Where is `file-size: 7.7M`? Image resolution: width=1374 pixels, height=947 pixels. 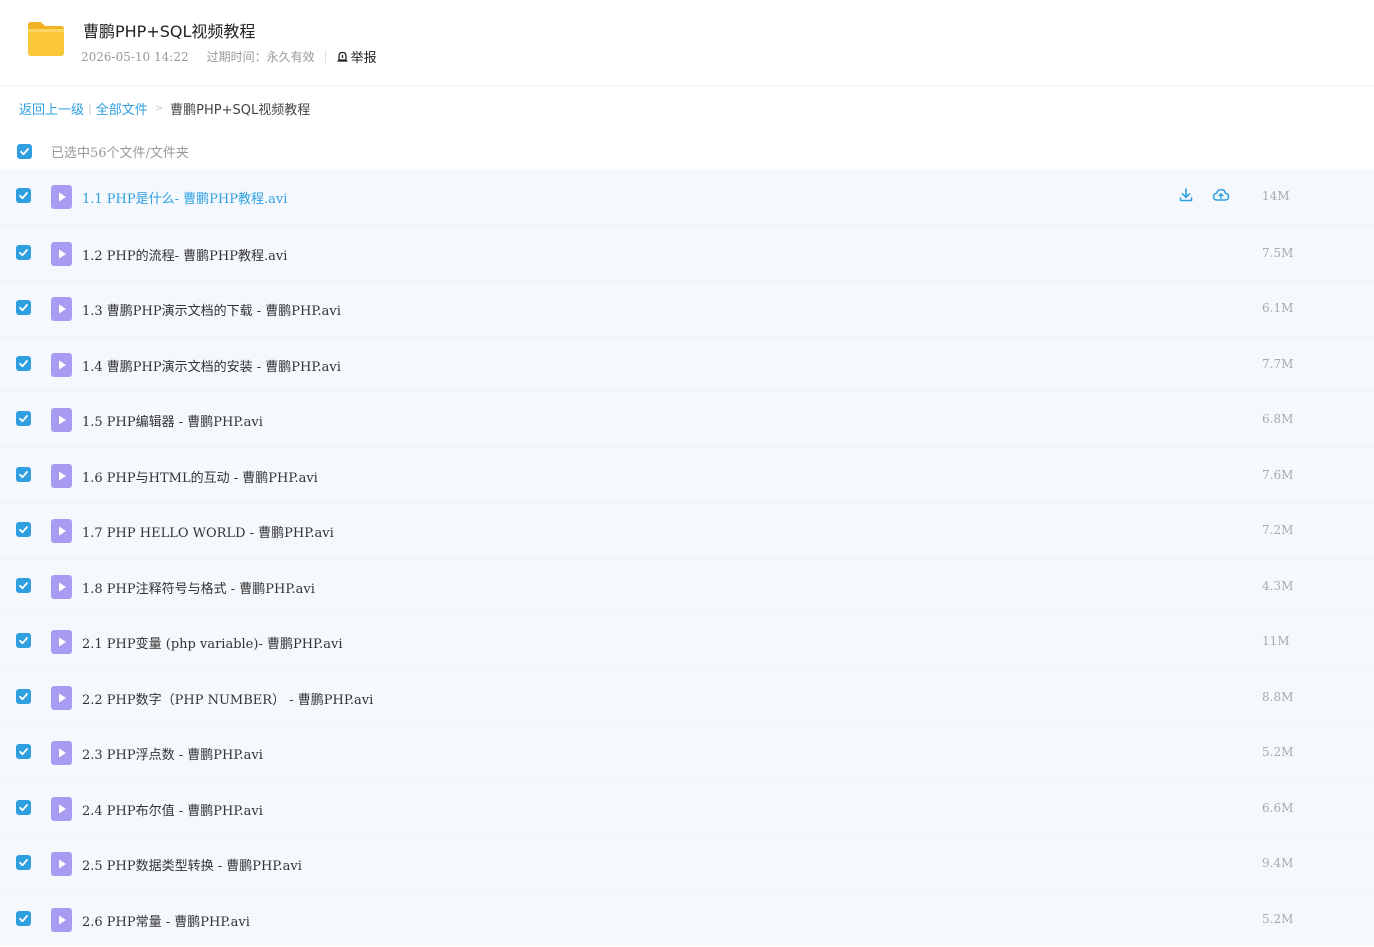
file-size: 7.7M is located at coordinates (1278, 363).